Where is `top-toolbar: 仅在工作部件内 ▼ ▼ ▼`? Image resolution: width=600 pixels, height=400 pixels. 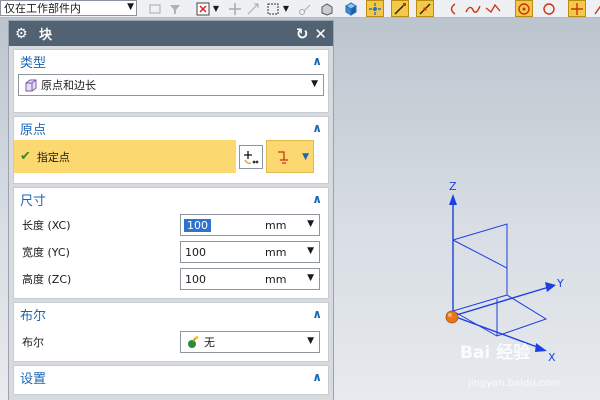
top-toolbar: 仅在工作部件内 ▼ ▼ ▼ is located at coordinates (300, 9).